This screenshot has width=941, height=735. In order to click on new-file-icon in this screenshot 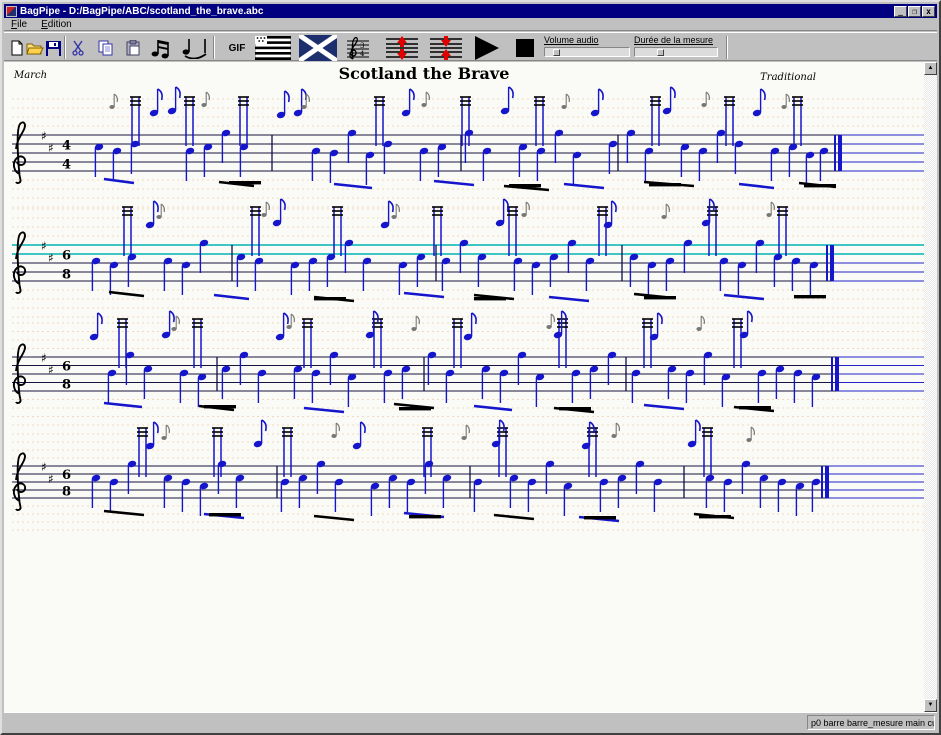, I will do `click(17, 48)`.